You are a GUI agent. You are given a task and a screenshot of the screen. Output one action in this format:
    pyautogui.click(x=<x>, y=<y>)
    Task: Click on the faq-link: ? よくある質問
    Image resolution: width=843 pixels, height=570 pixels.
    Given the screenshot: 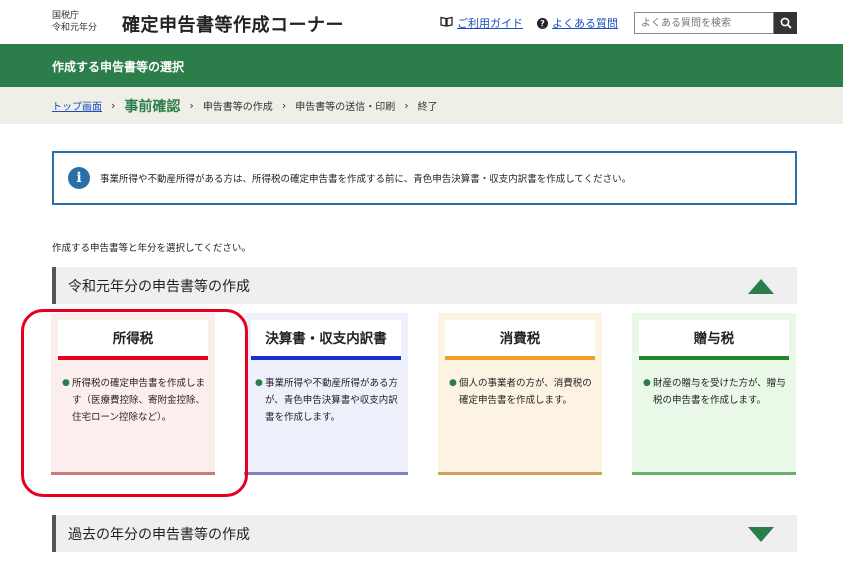 What is the action you would take?
    pyautogui.click(x=577, y=23)
    